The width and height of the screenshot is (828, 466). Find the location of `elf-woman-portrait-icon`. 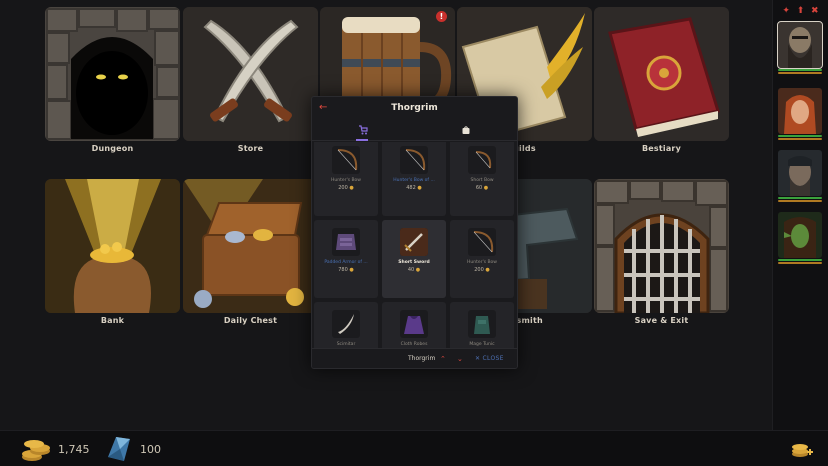

elf-woman-portrait-icon is located at coordinates (800, 111).